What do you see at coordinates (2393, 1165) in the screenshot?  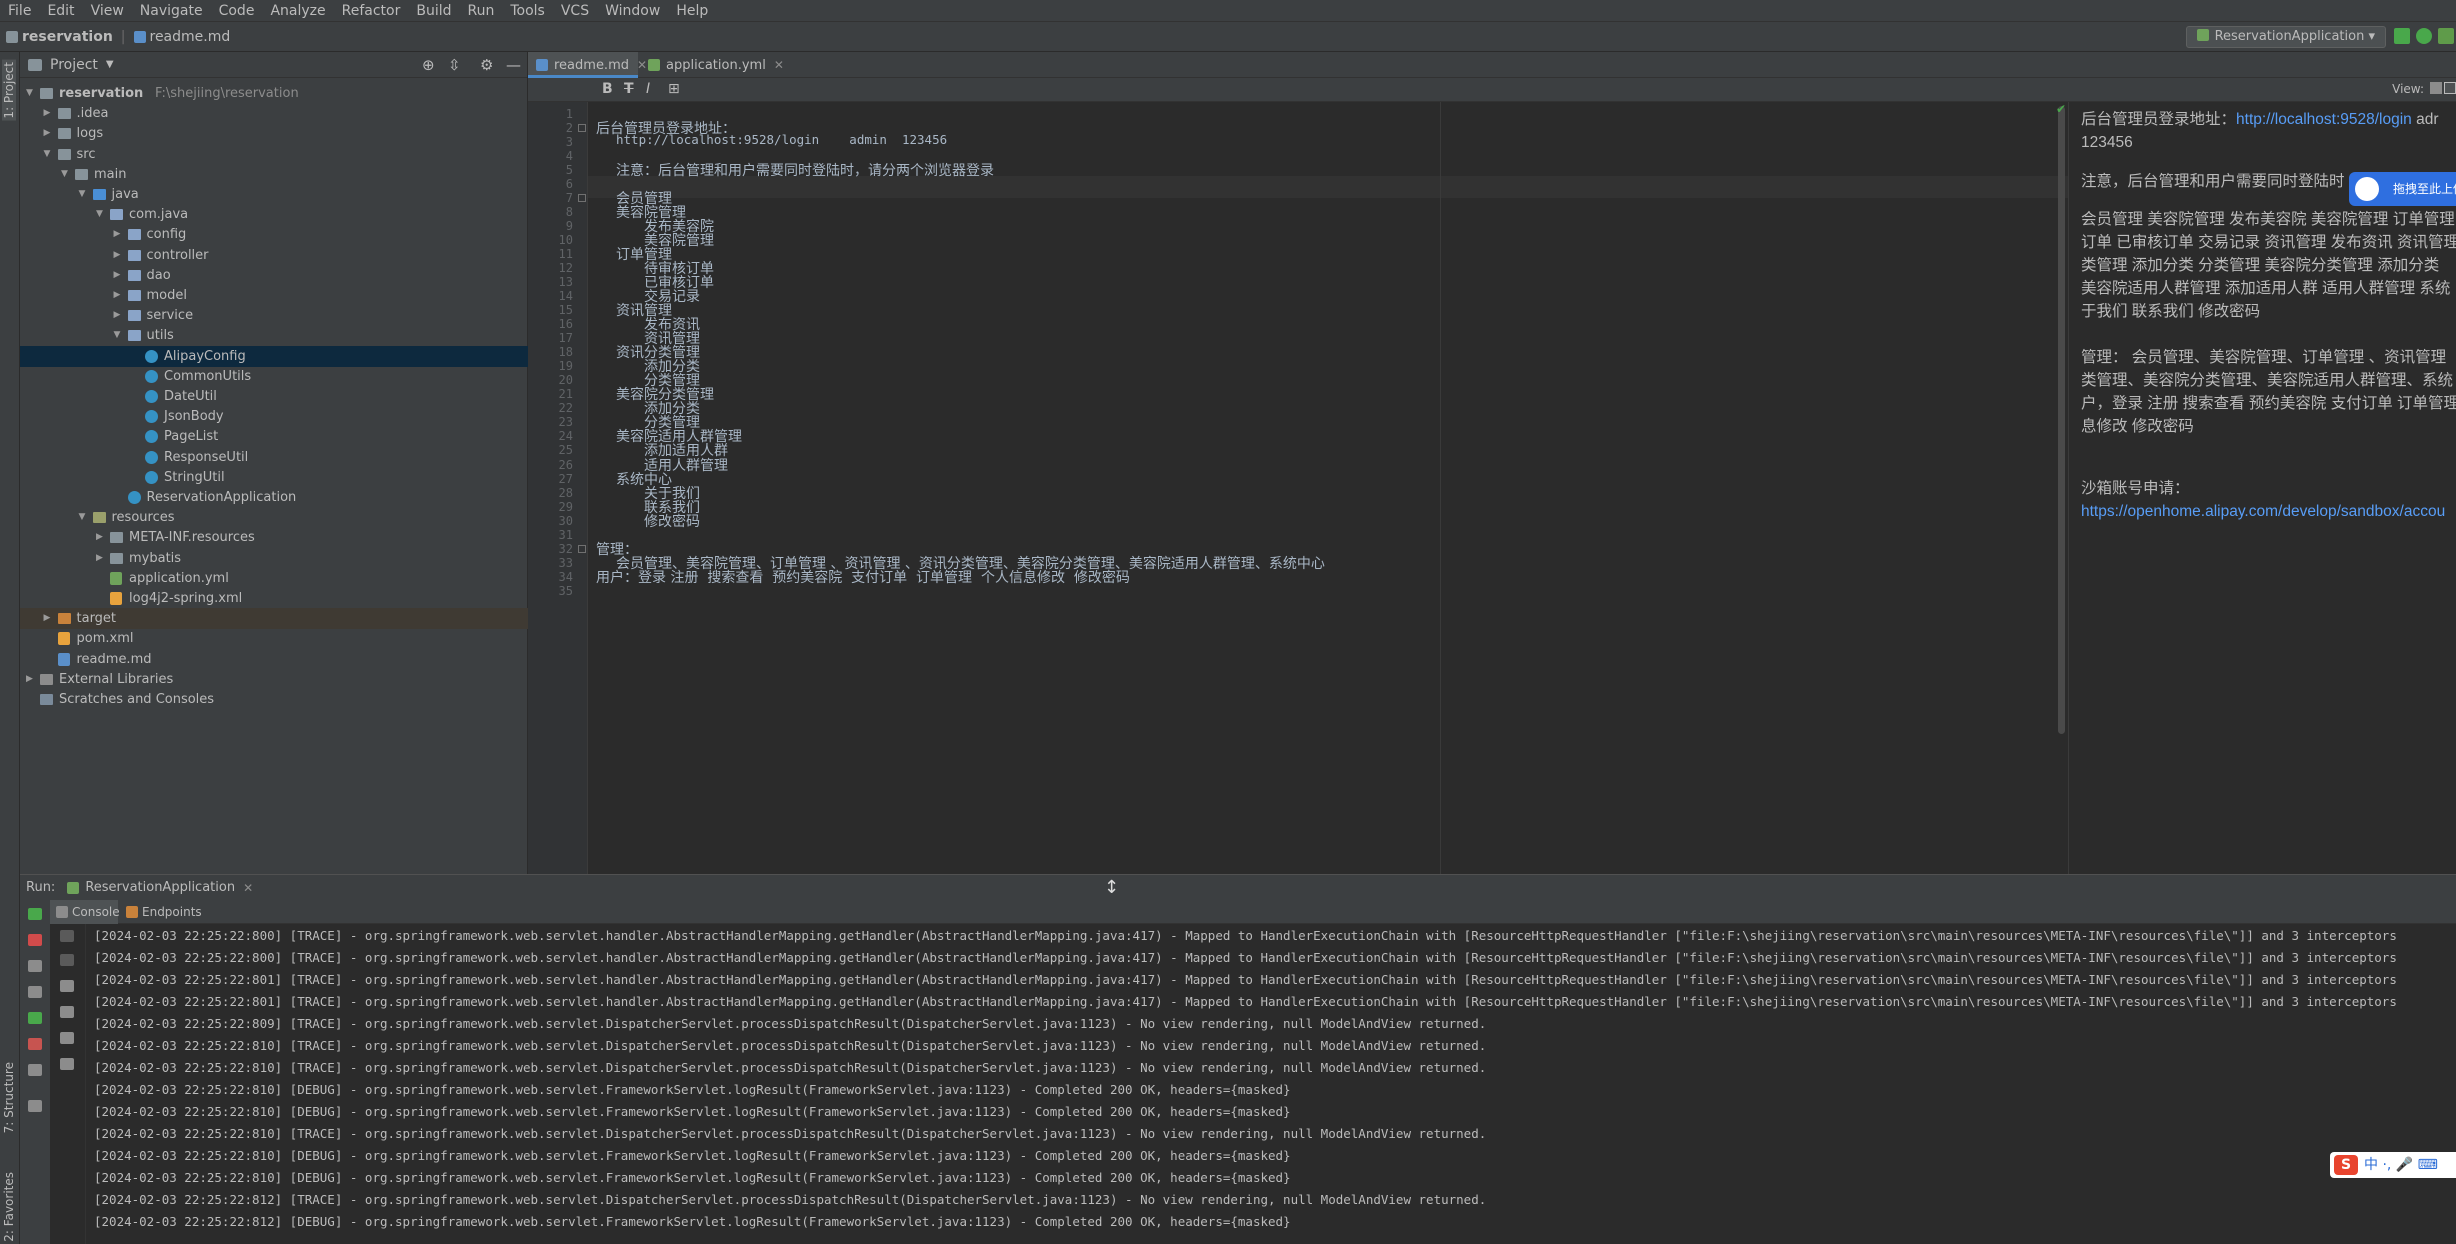 I see `ime-toolbar: S 中 ·, 🎤 ⌨` at bounding box center [2393, 1165].